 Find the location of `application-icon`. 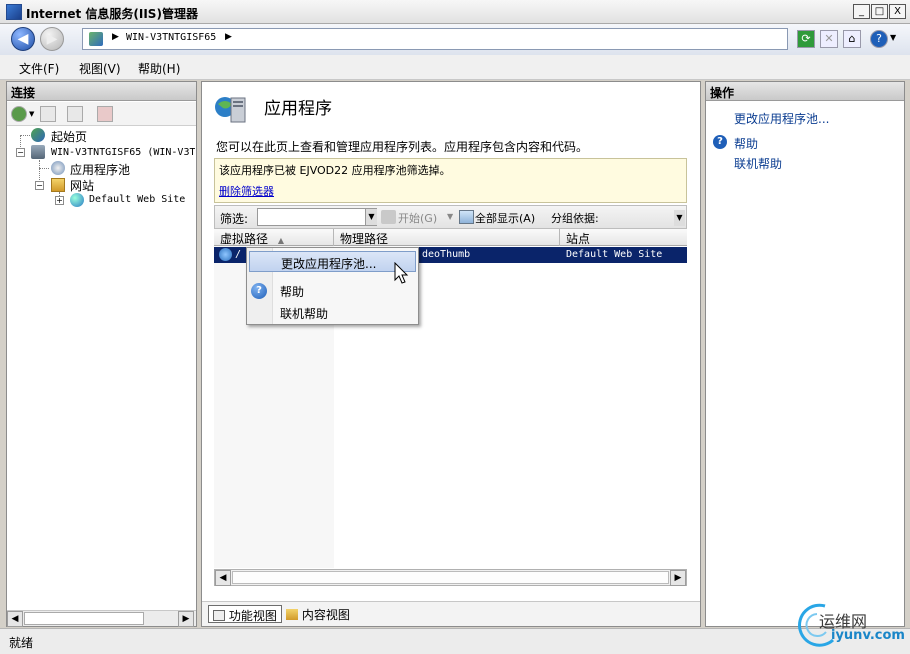

application-icon is located at coordinates (225, 254).